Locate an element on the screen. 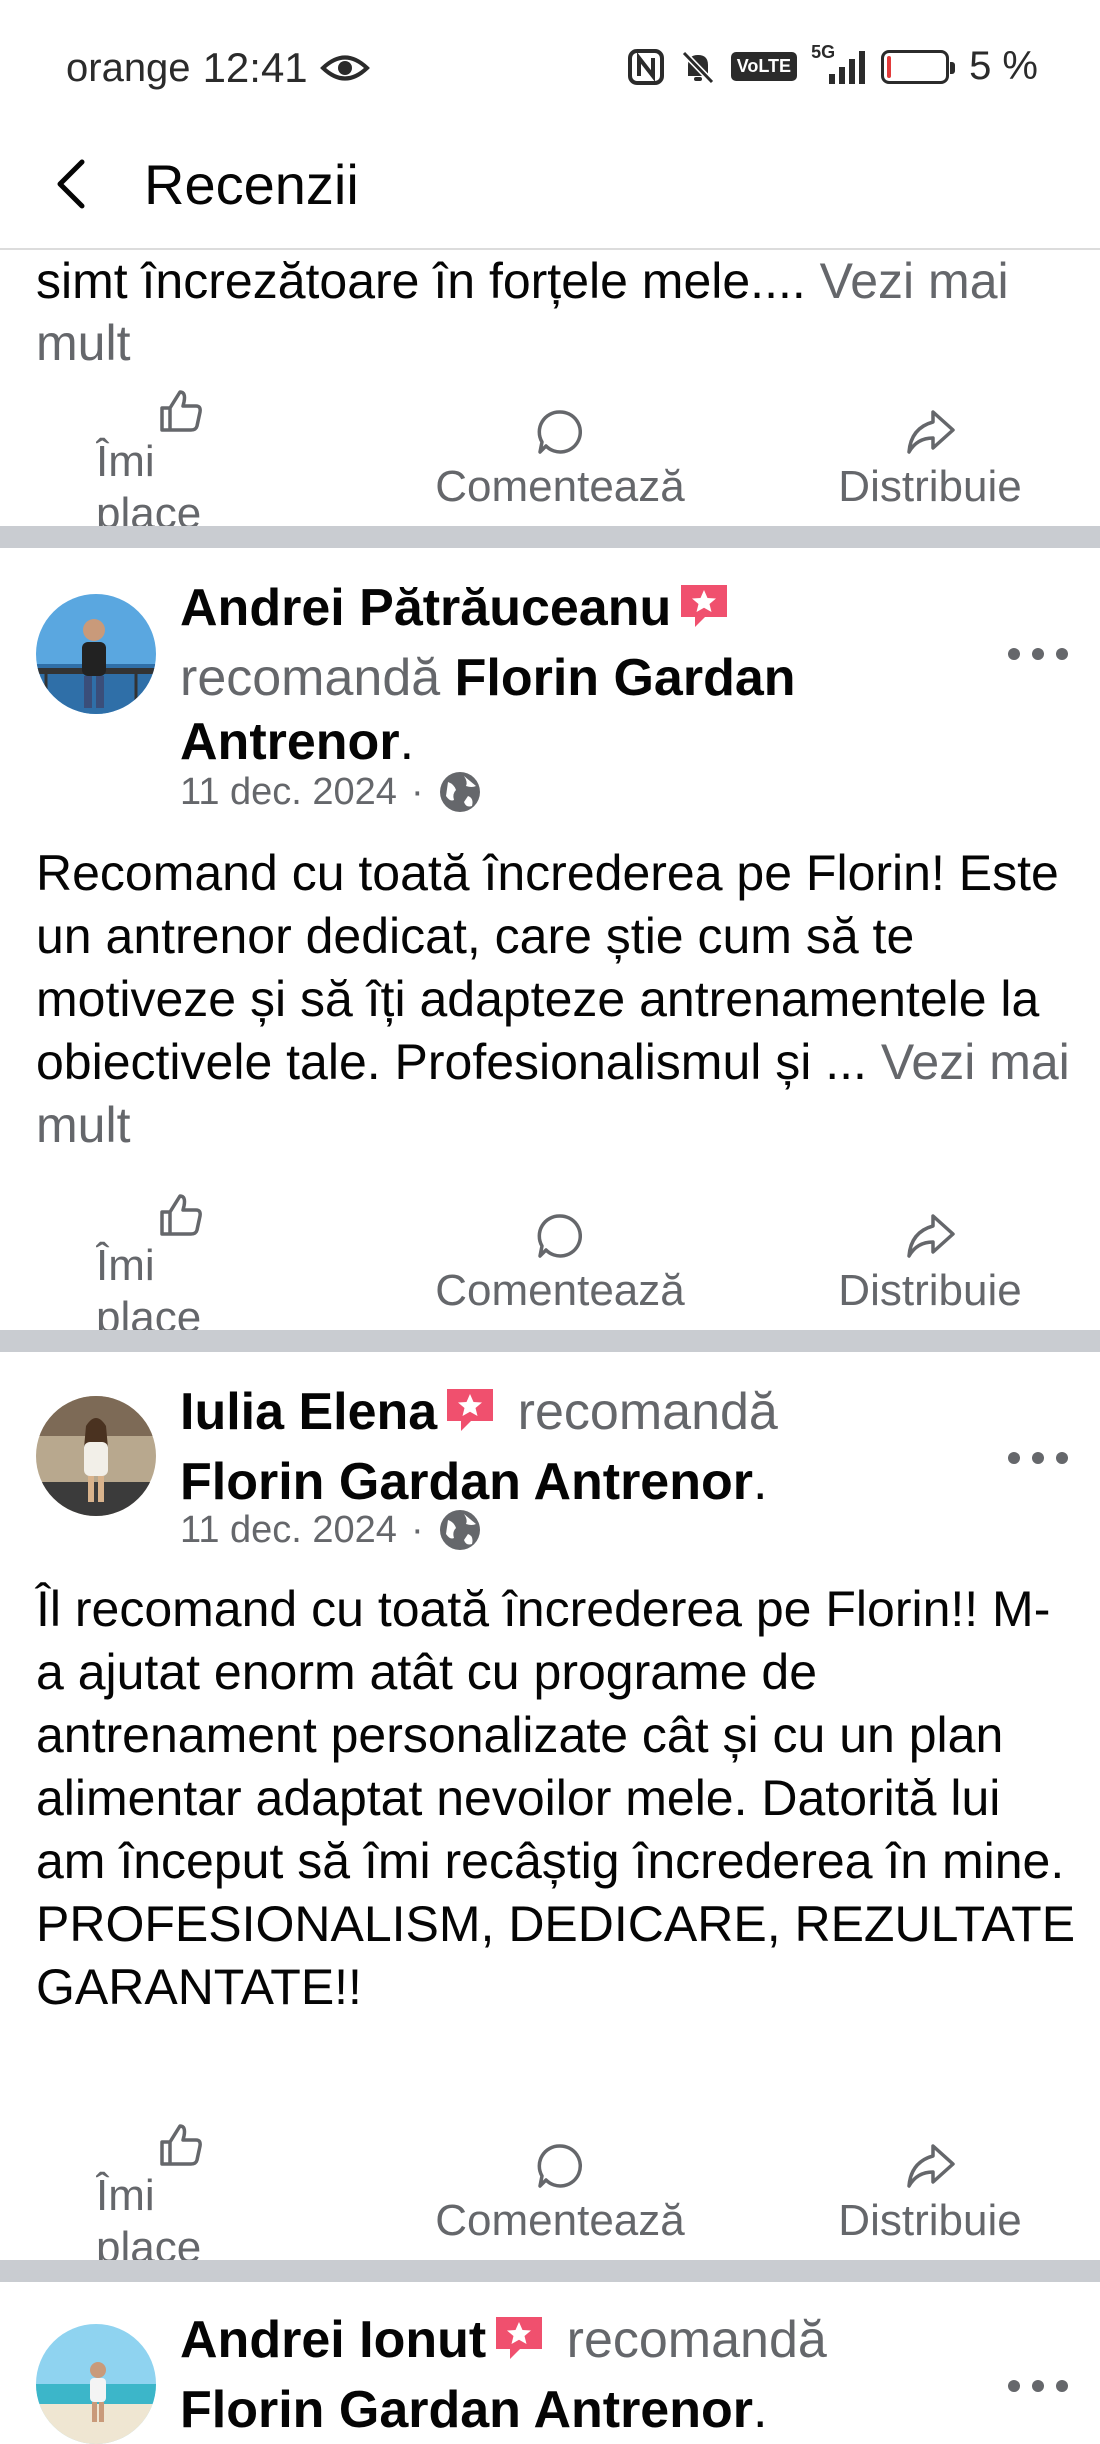 This screenshot has width=1100, height=2444. chevron-left-icon is located at coordinates (71, 184).